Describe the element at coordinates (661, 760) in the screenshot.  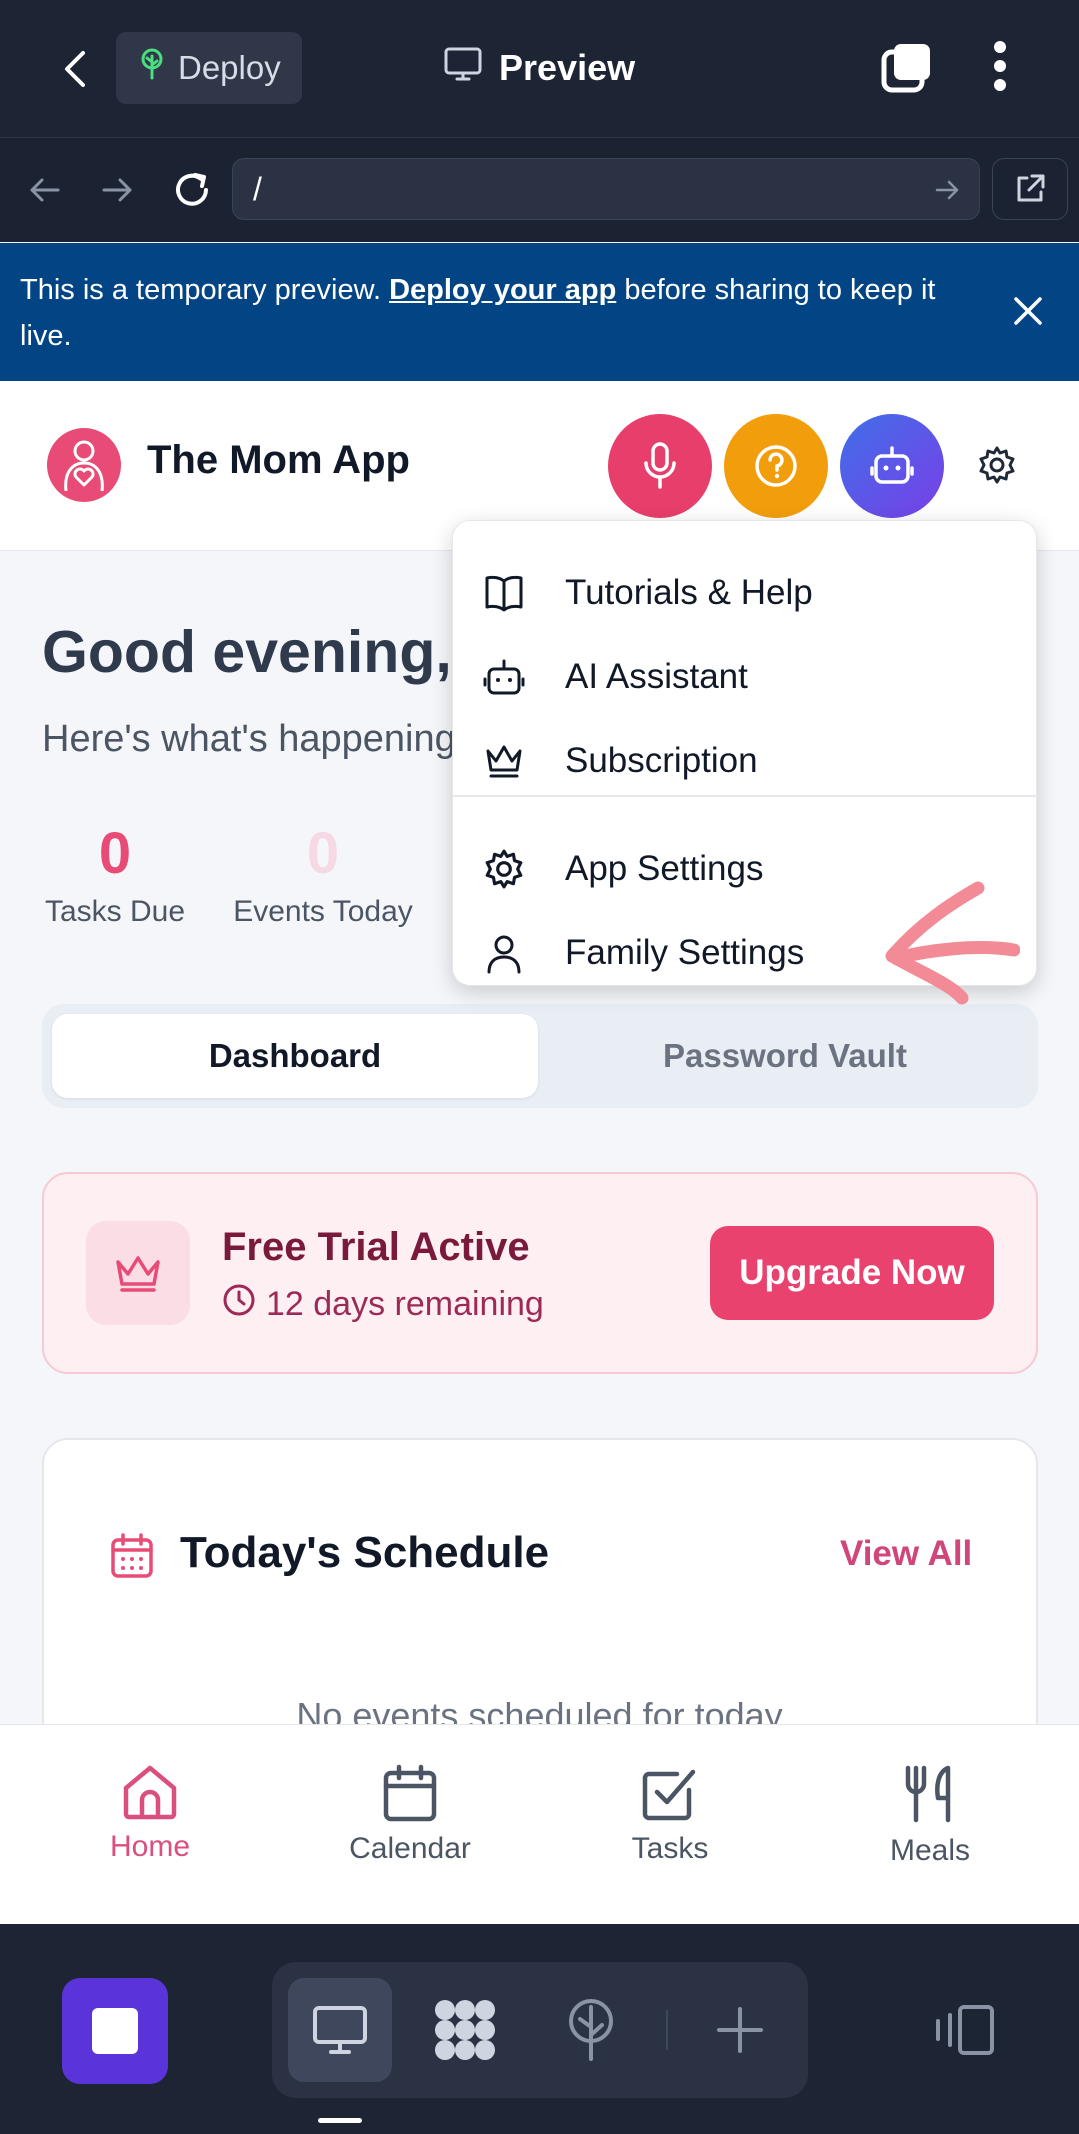
I see `menu-item-label: Subscription` at that location.